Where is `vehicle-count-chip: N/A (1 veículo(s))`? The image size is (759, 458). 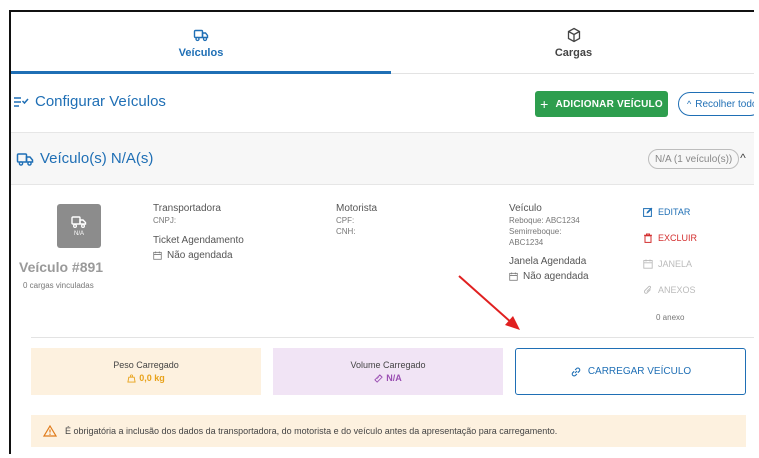
vehicle-count-chip: N/A (1 veículo(s)) is located at coordinates (694, 159).